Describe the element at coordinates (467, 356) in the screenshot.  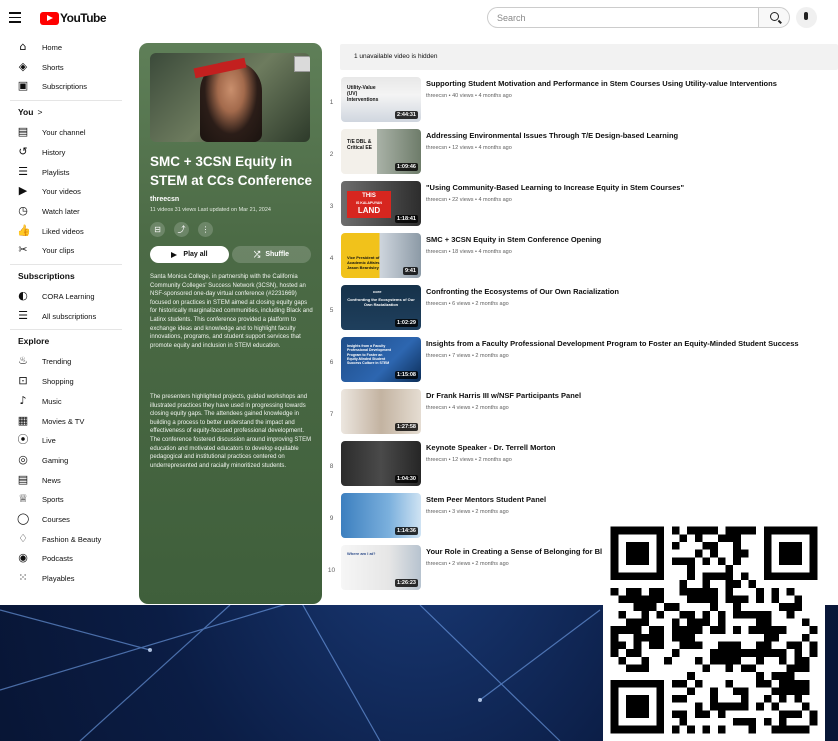
I see `video-meta: threecsn • 7 views • 2 months ago` at that location.